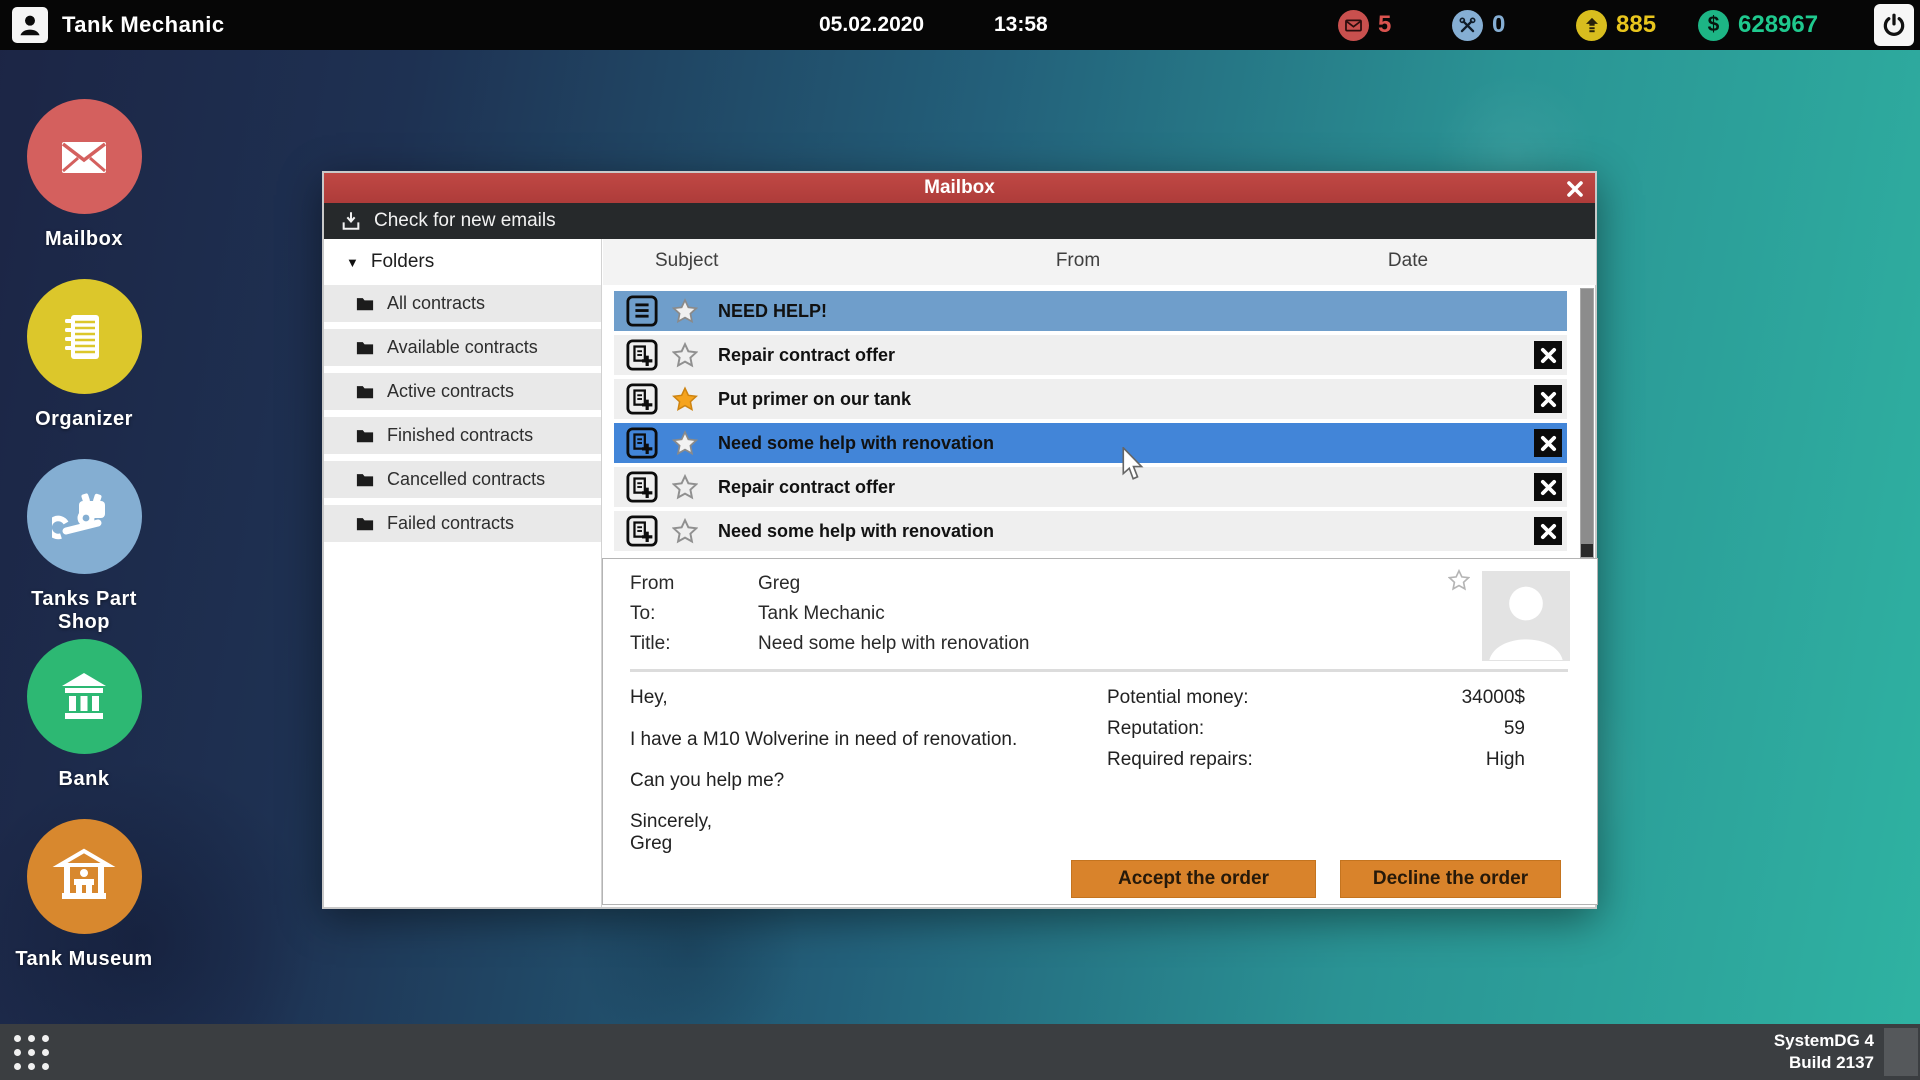 This screenshot has width=1920, height=1080. What do you see at coordinates (642, 311) in the screenshot?
I see `doc-lines-icon` at bounding box center [642, 311].